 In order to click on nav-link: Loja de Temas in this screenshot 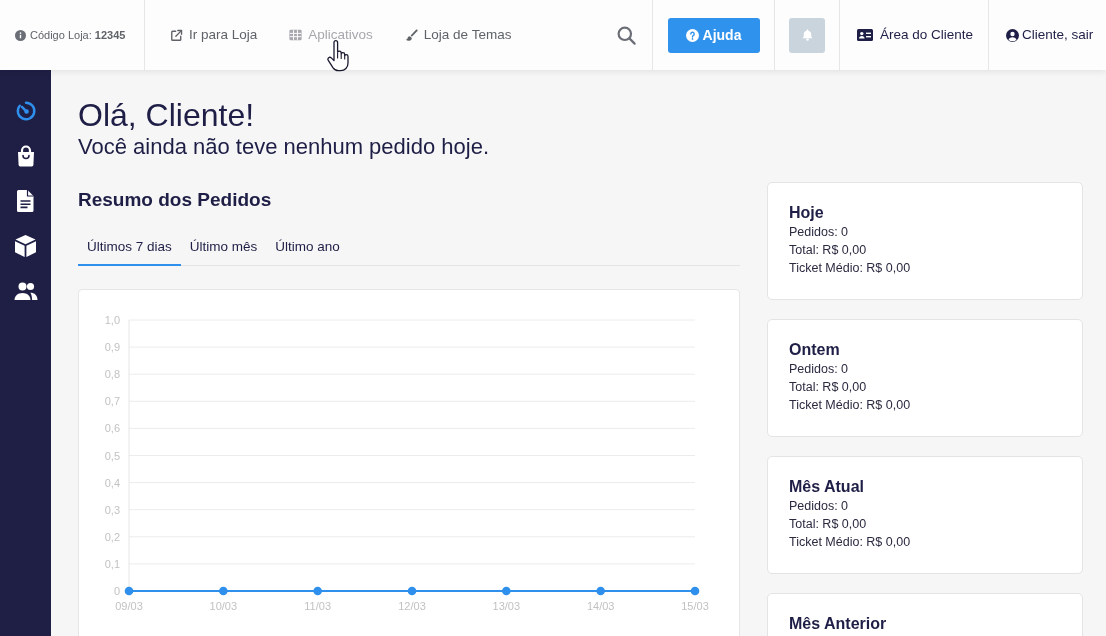, I will do `click(458, 35)`.